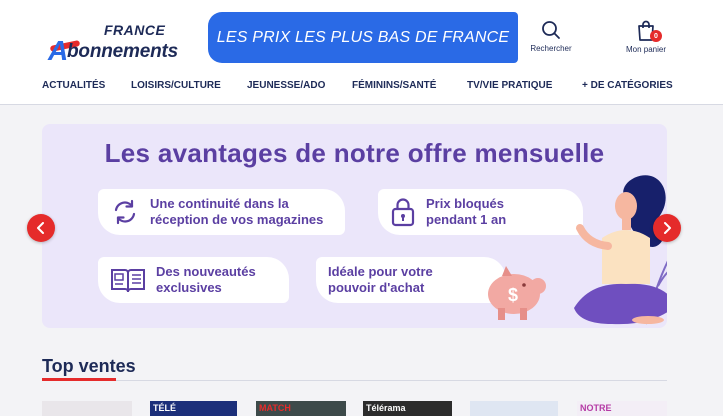 This screenshot has width=723, height=416. Describe the element at coordinates (627, 85) in the screenshot. I see `nav-item-more-categories: + DE CATÉGORIES` at that location.